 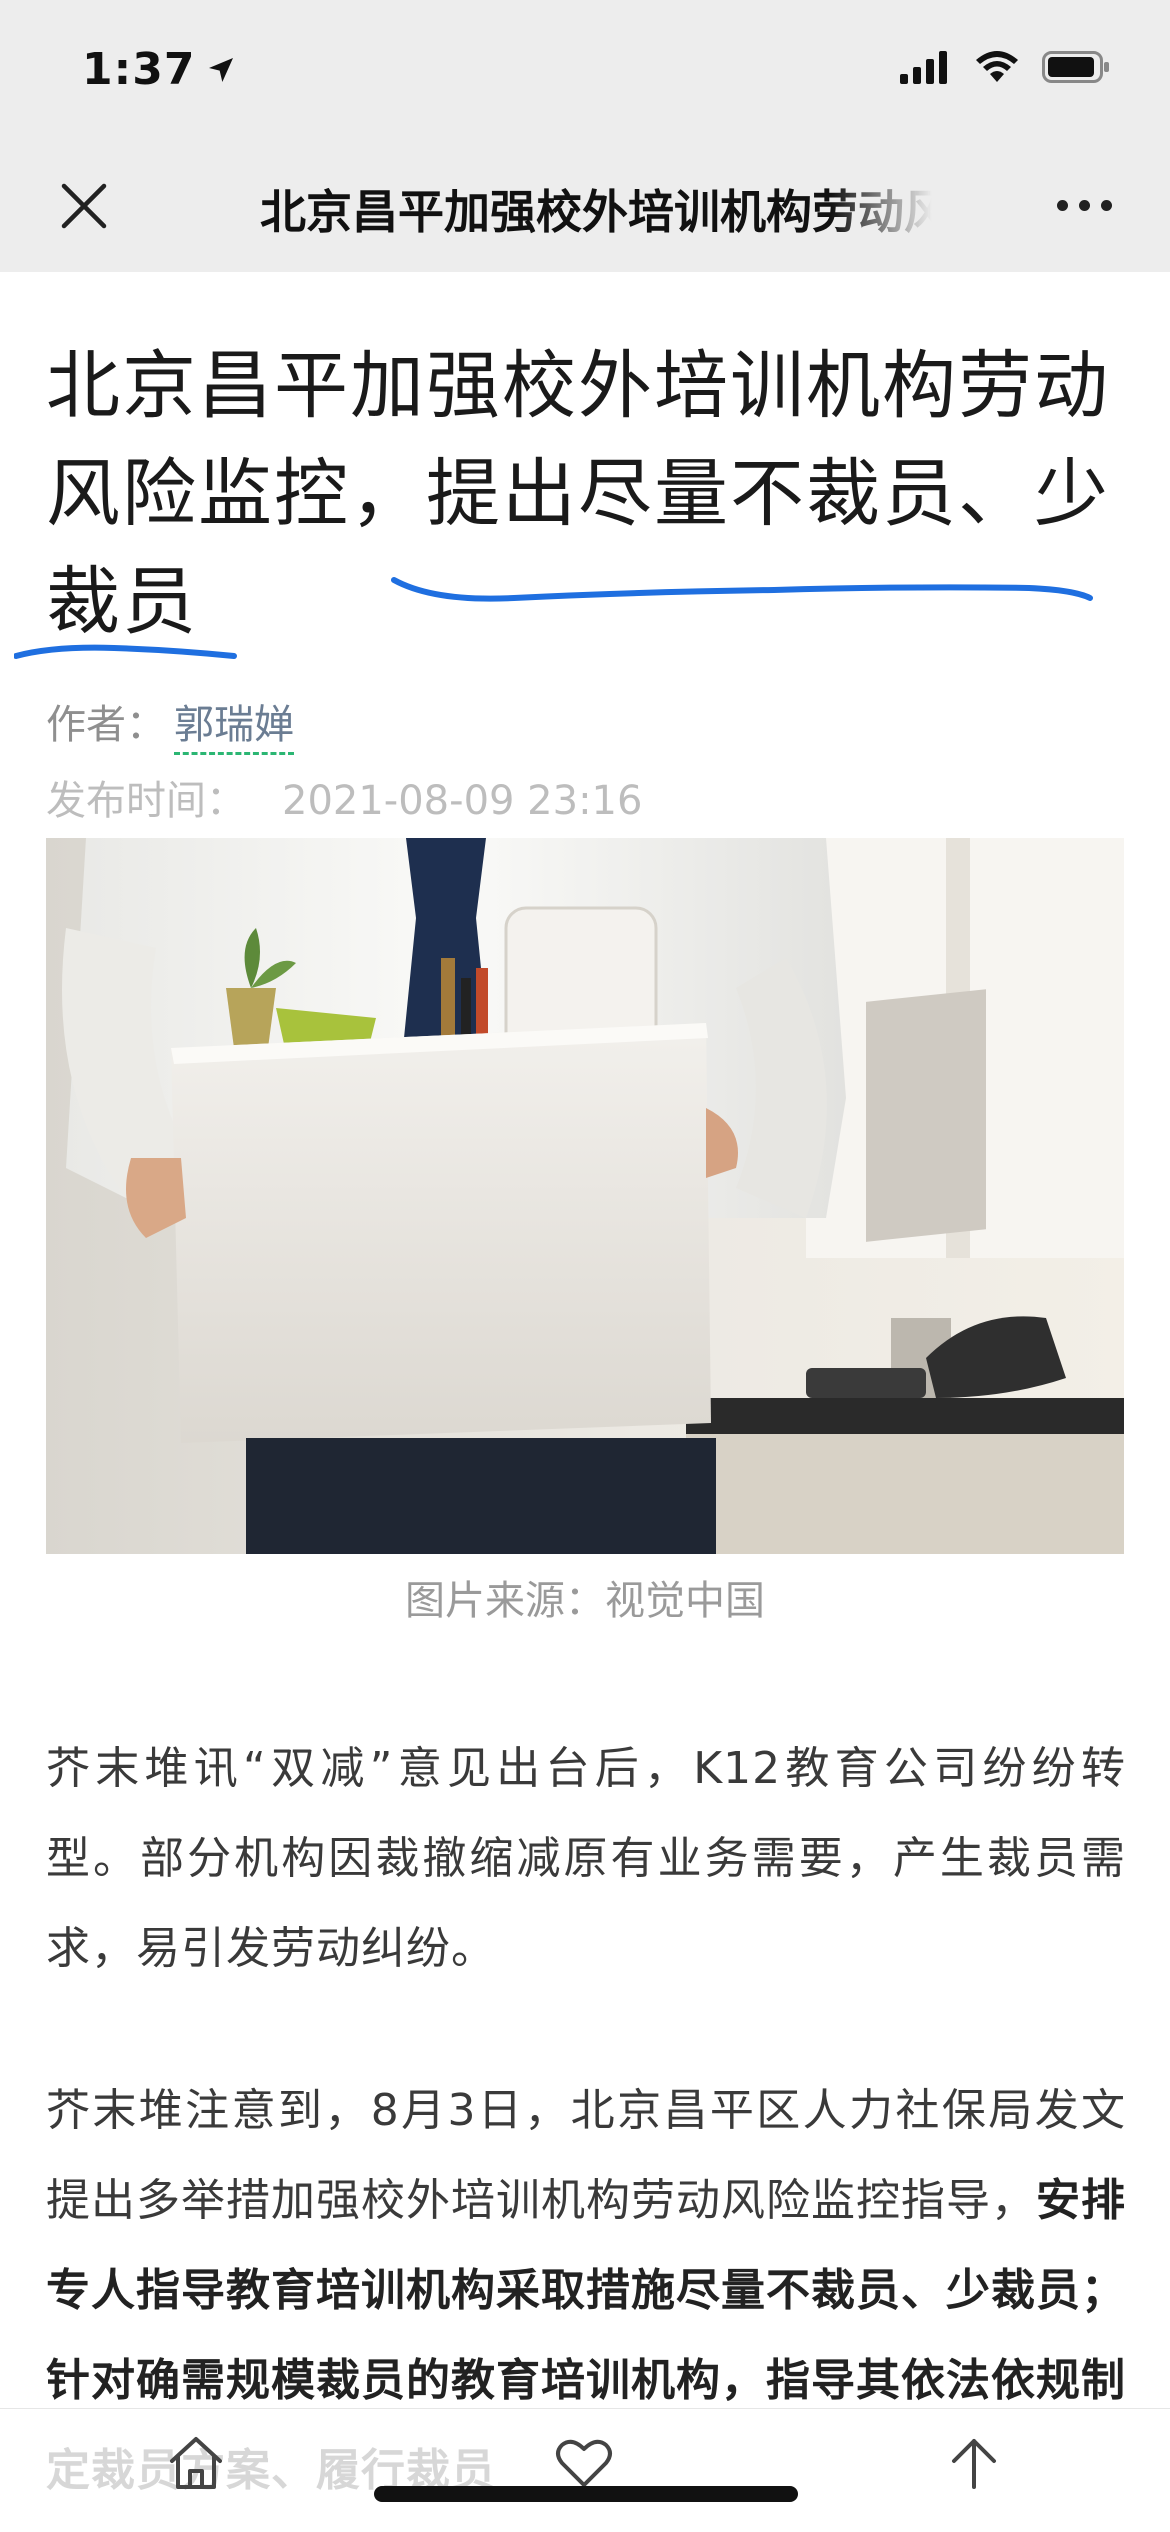 I want to click on image-caption: 图片来源：视觉中国, so click(x=585, y=1601).